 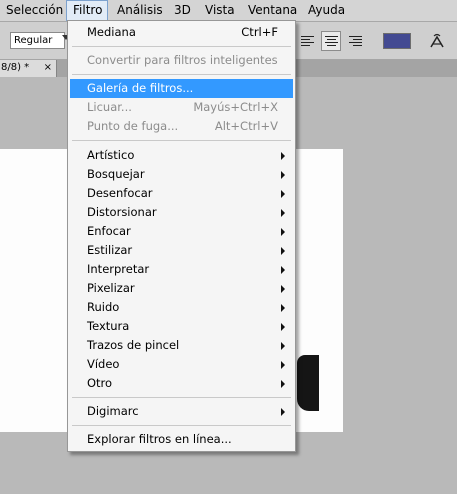 What do you see at coordinates (87, 10) in the screenshot?
I see `menu-filtro: Filtro` at bounding box center [87, 10].